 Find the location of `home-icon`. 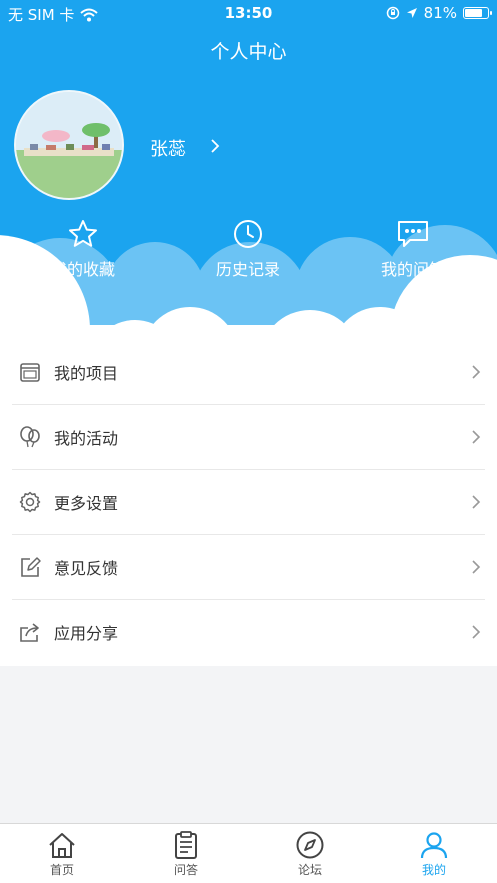

home-icon is located at coordinates (62, 845).